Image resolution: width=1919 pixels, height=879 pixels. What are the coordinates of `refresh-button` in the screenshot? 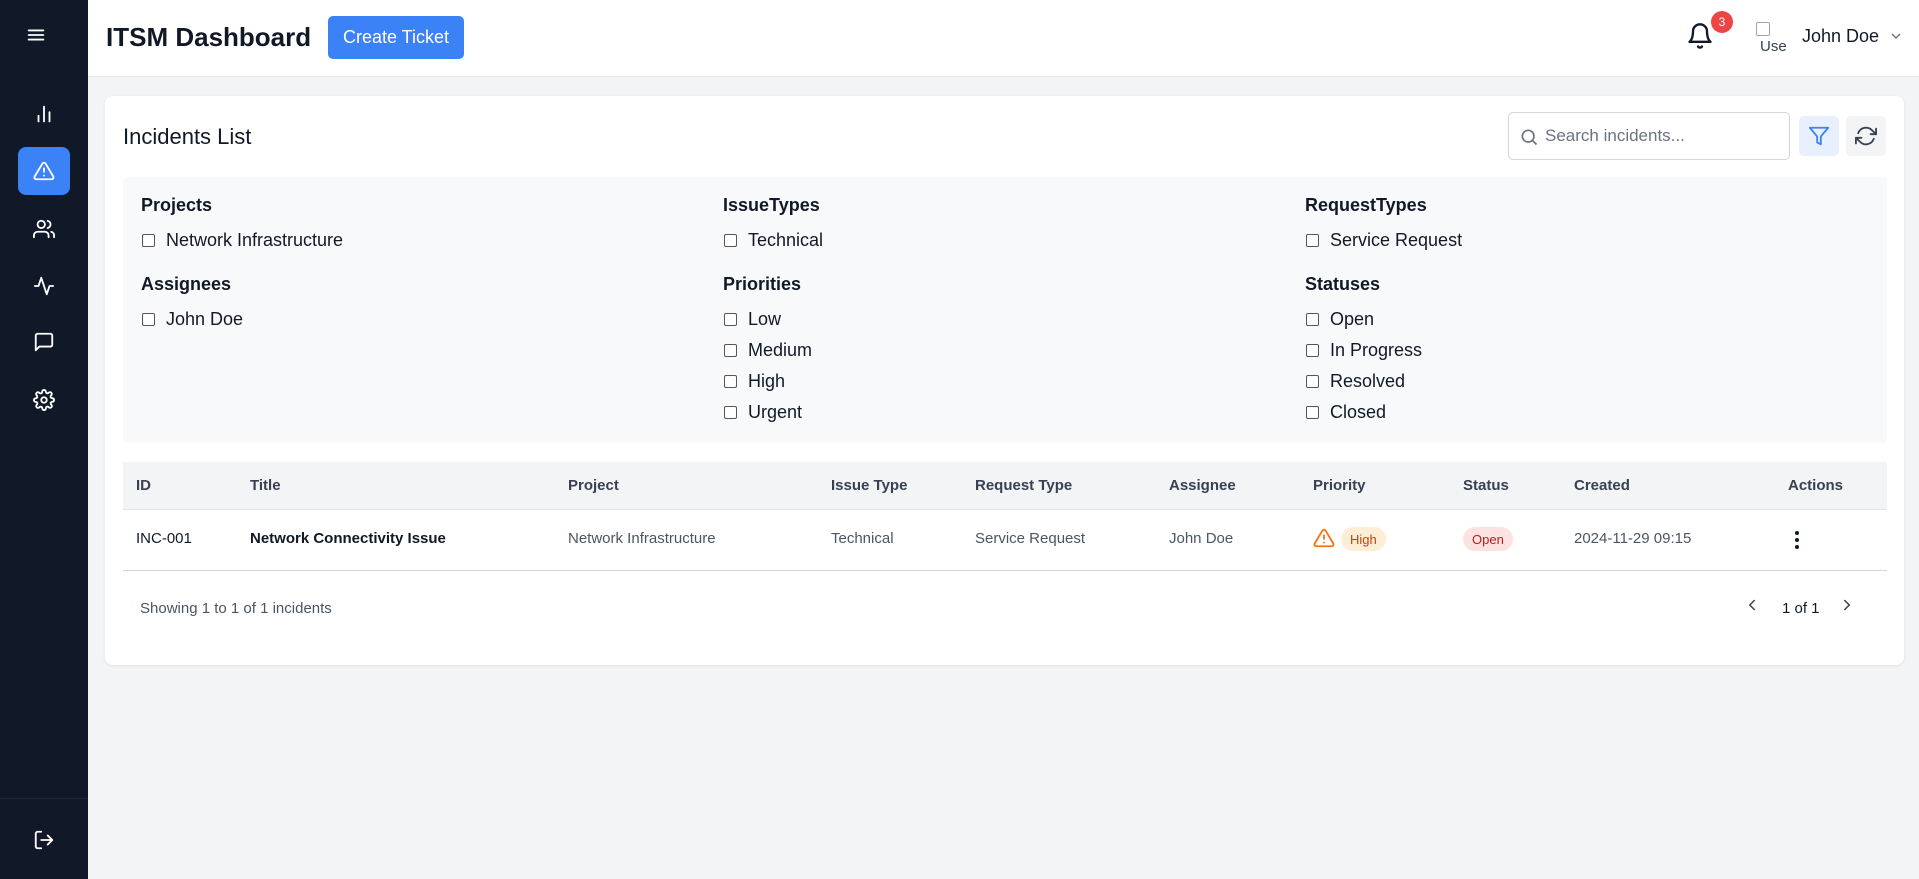 It's located at (1866, 136).